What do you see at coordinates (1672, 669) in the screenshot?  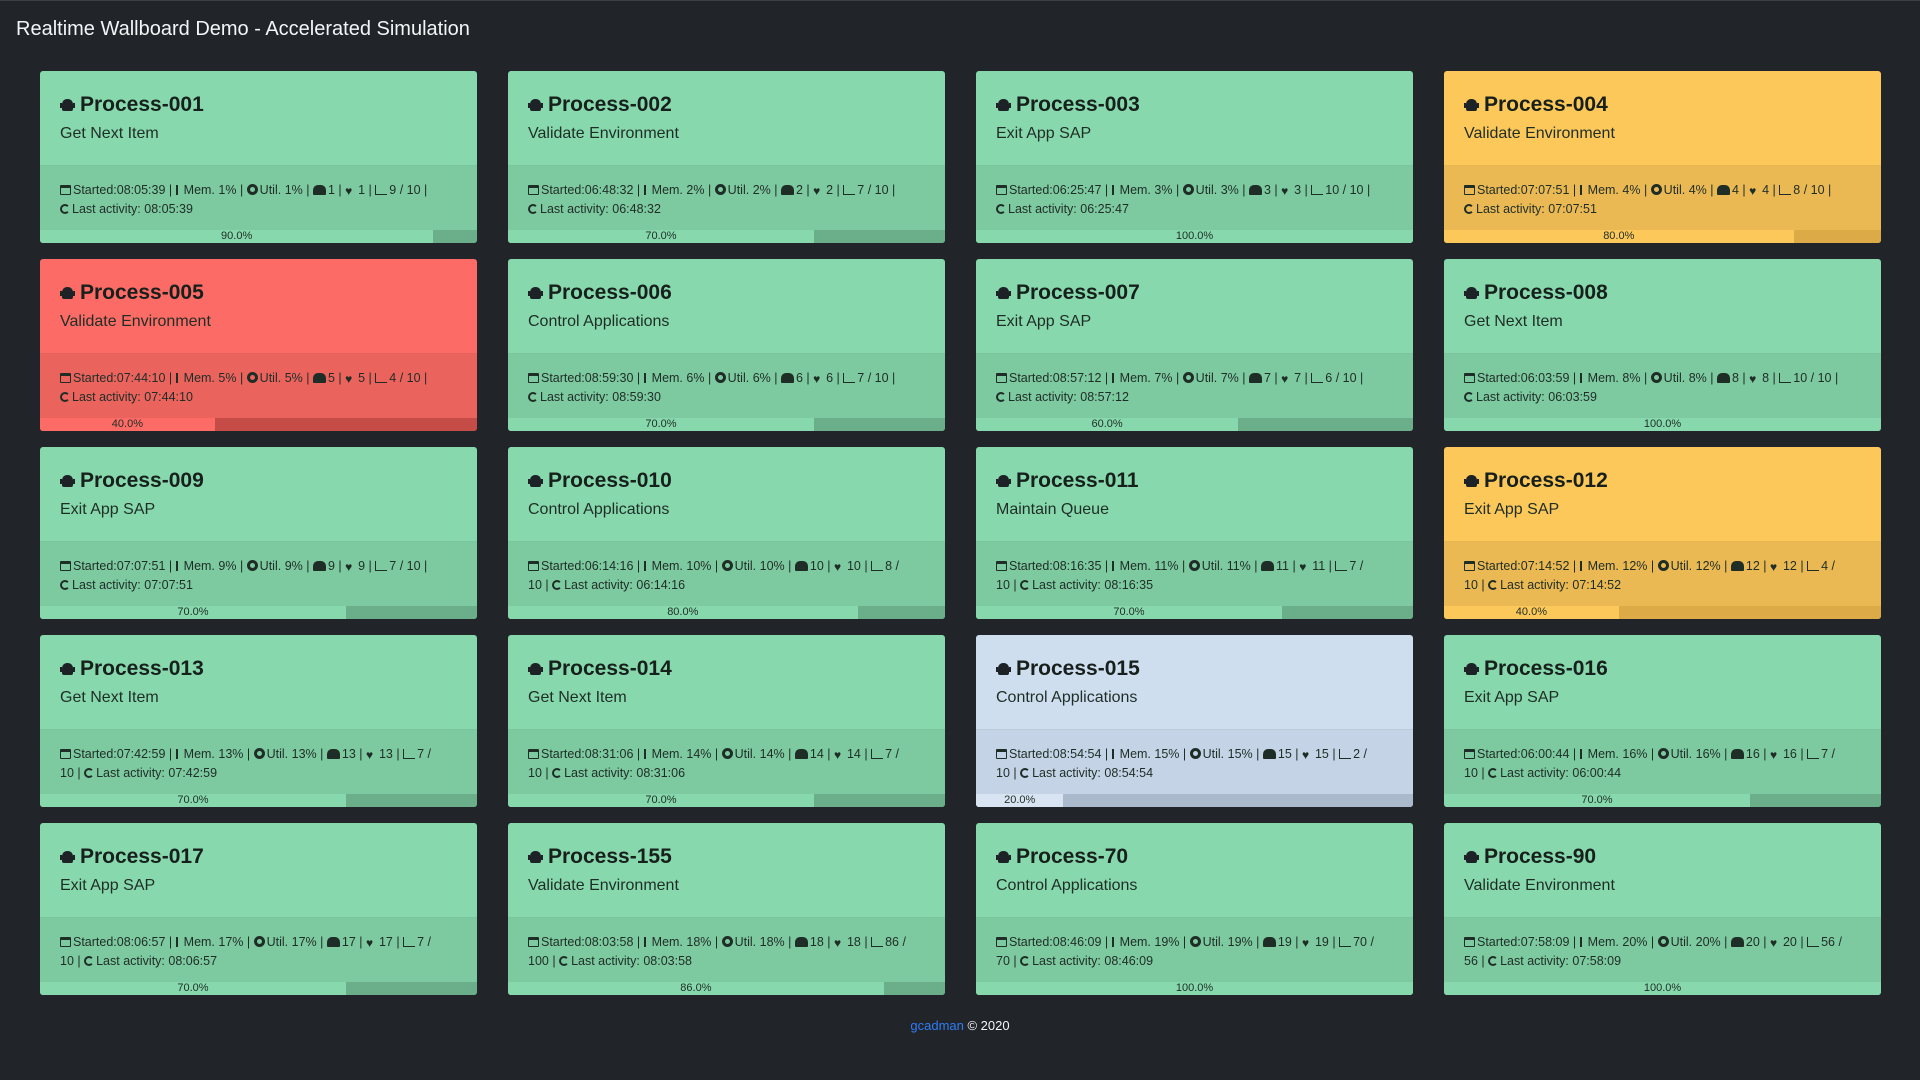 I see `card-title-row: Process-016` at bounding box center [1672, 669].